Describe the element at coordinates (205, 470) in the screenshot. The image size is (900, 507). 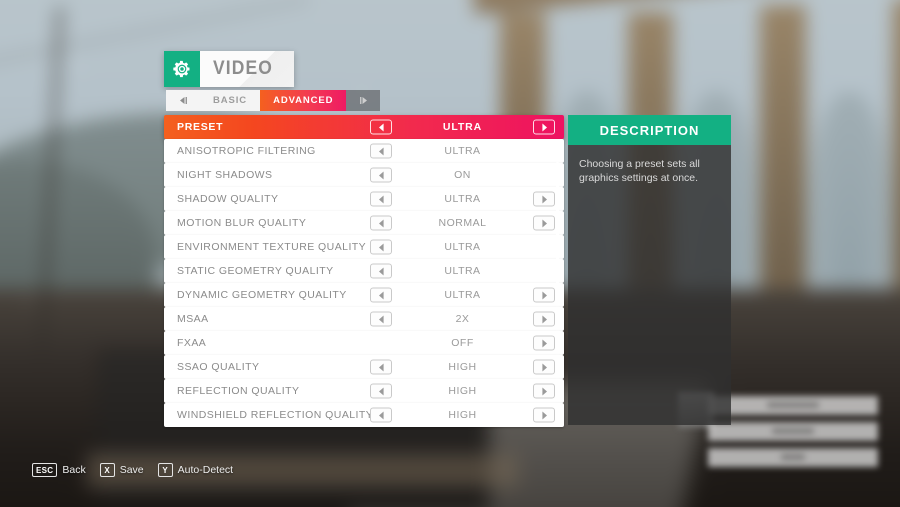
I see `footer-hint-label: Auto-Detect` at that location.